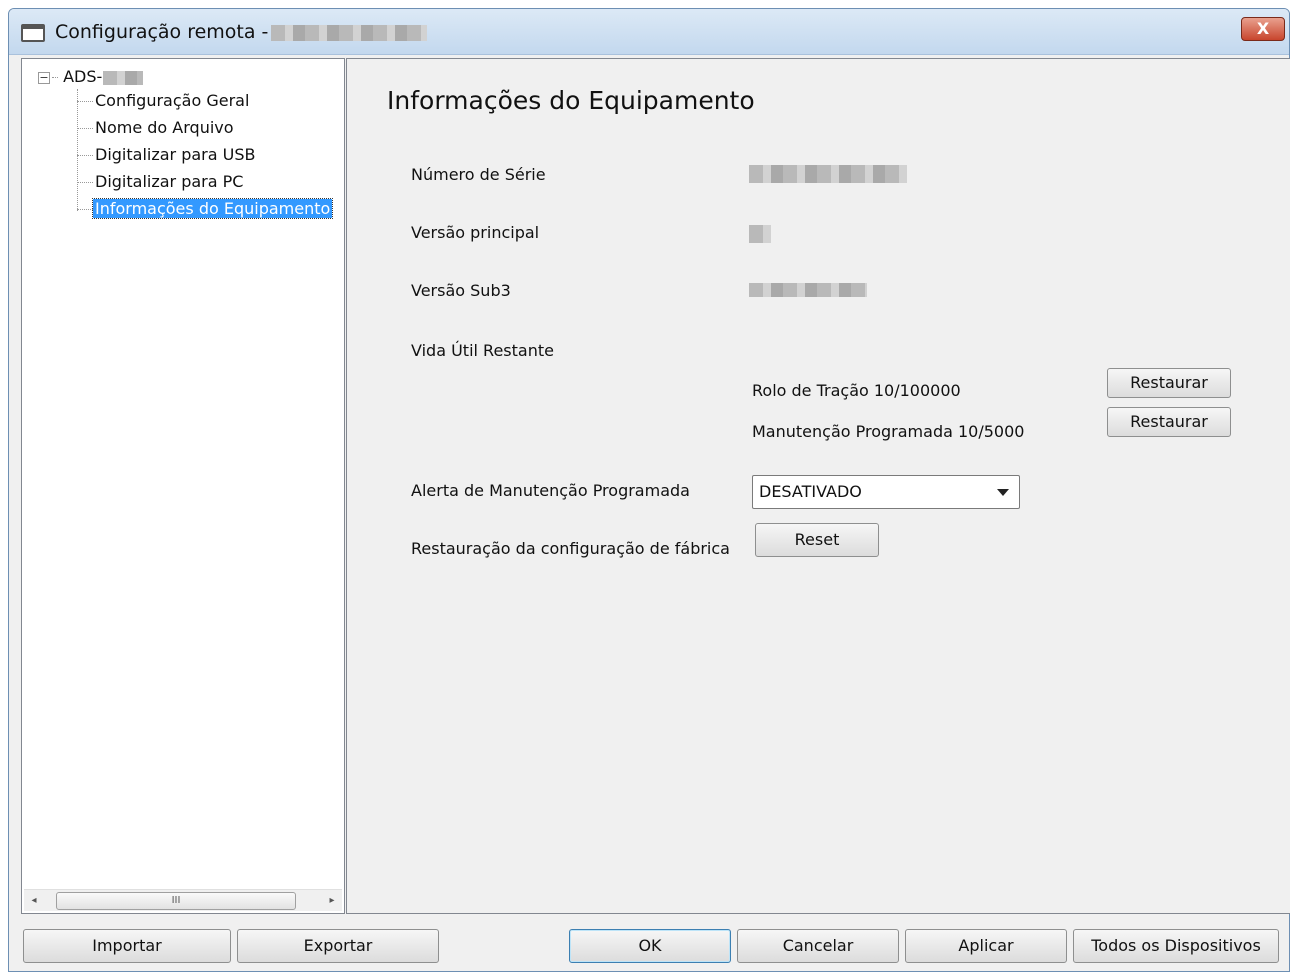 The height and width of the screenshot is (972, 1290). Describe the element at coordinates (162, 32) in the screenshot. I see `window-title: Configuração remota -` at that location.